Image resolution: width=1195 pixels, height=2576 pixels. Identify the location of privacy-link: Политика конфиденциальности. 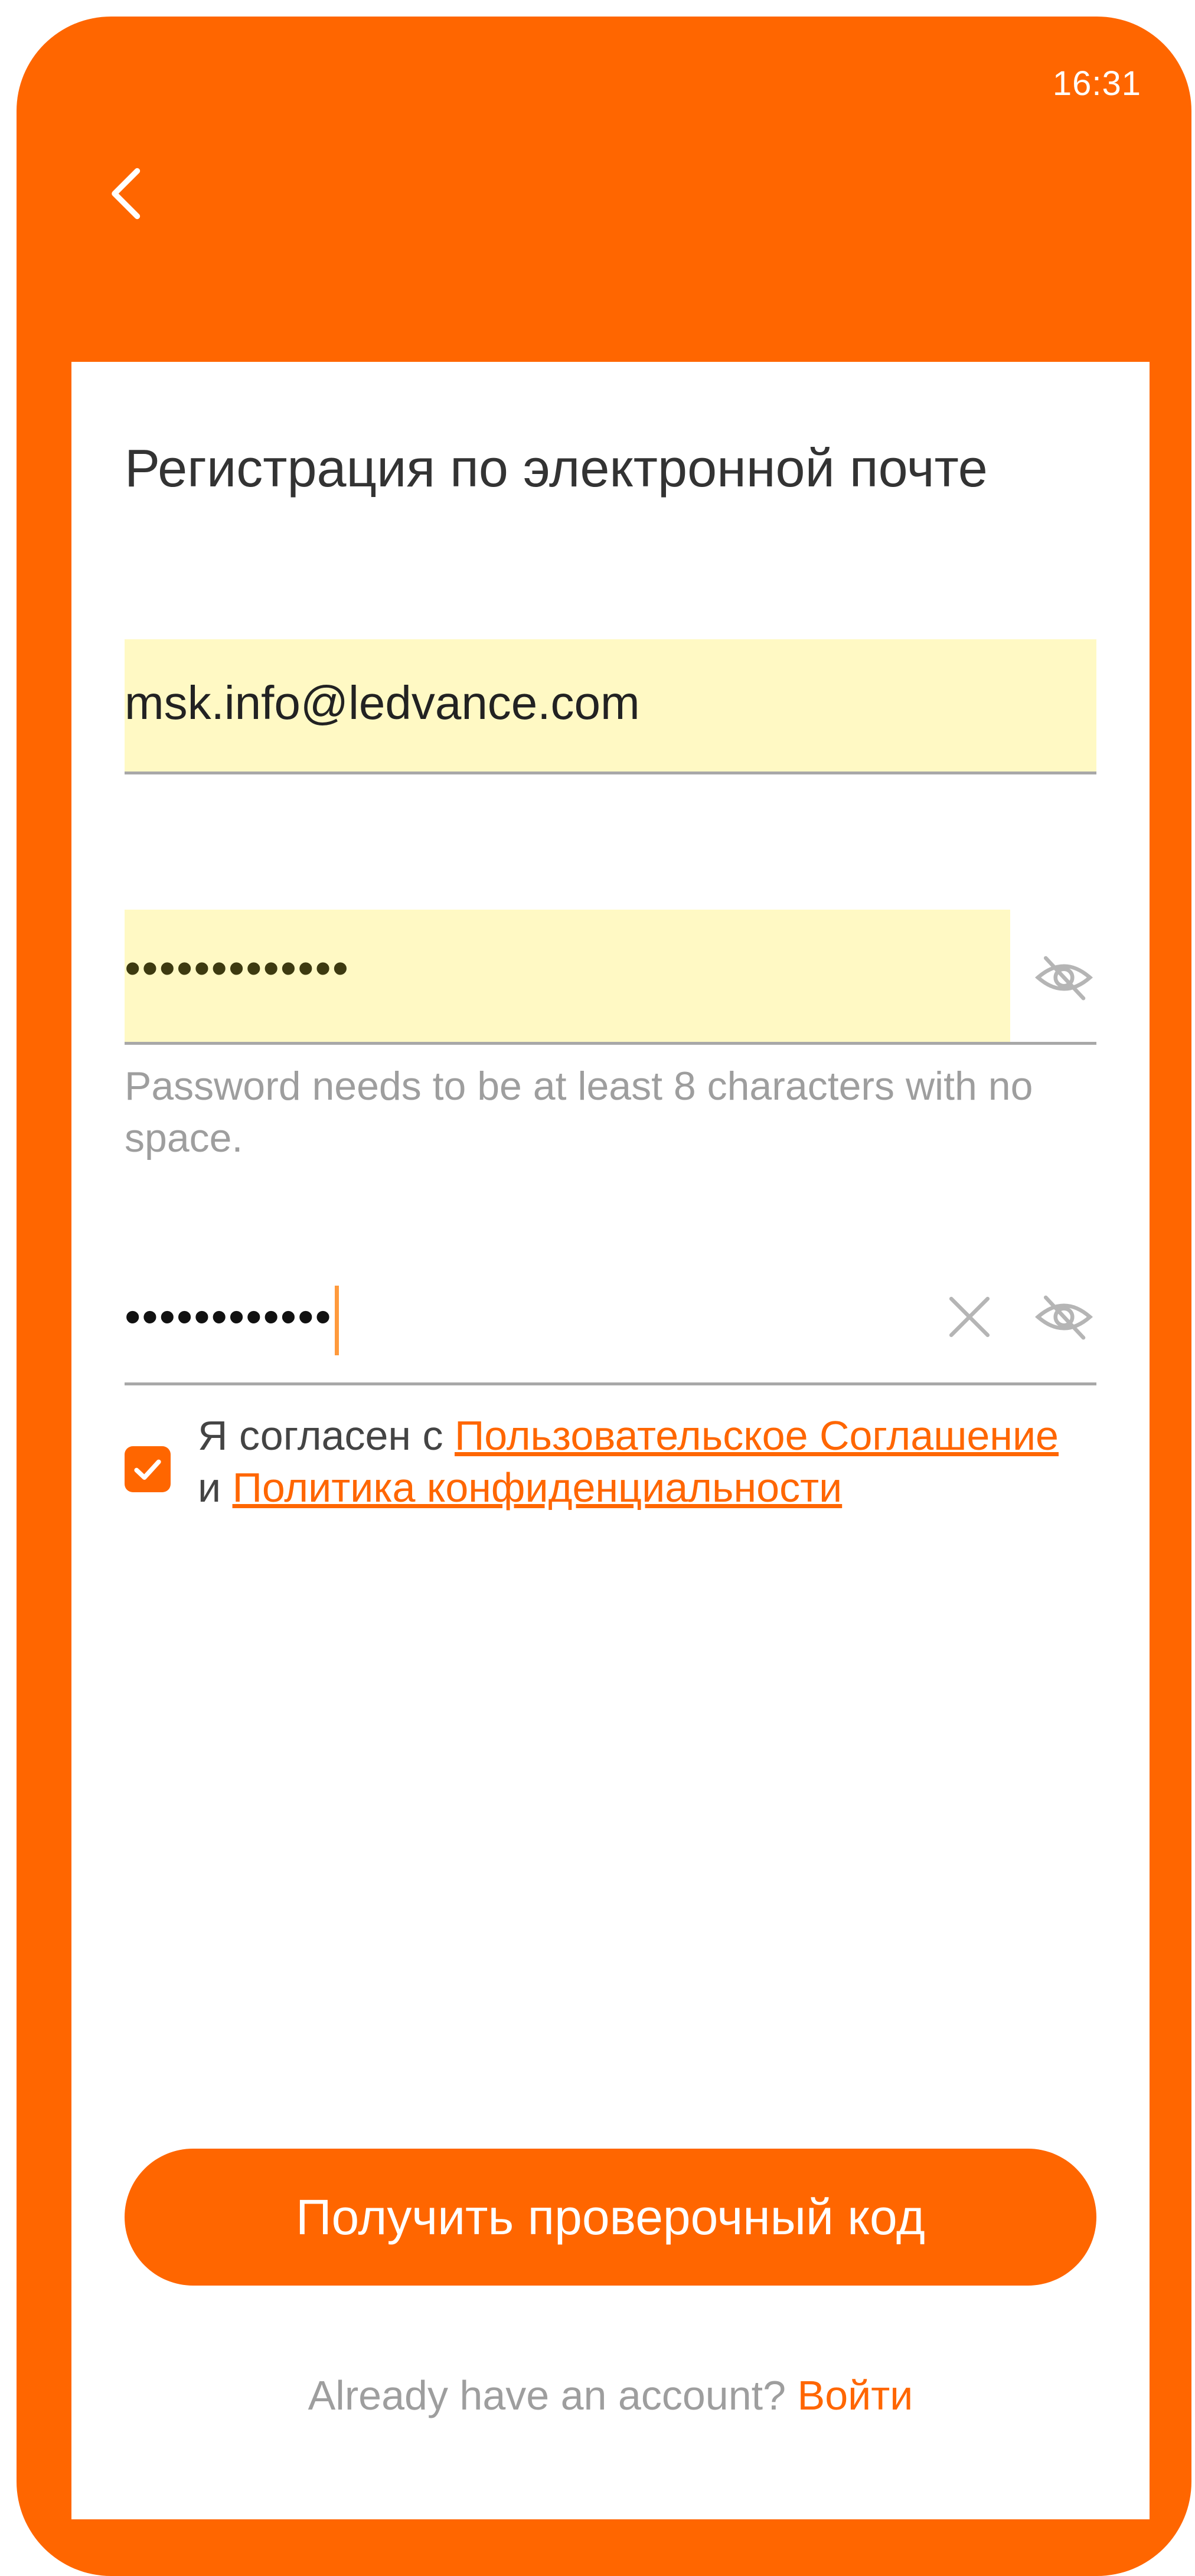
(538, 1487).